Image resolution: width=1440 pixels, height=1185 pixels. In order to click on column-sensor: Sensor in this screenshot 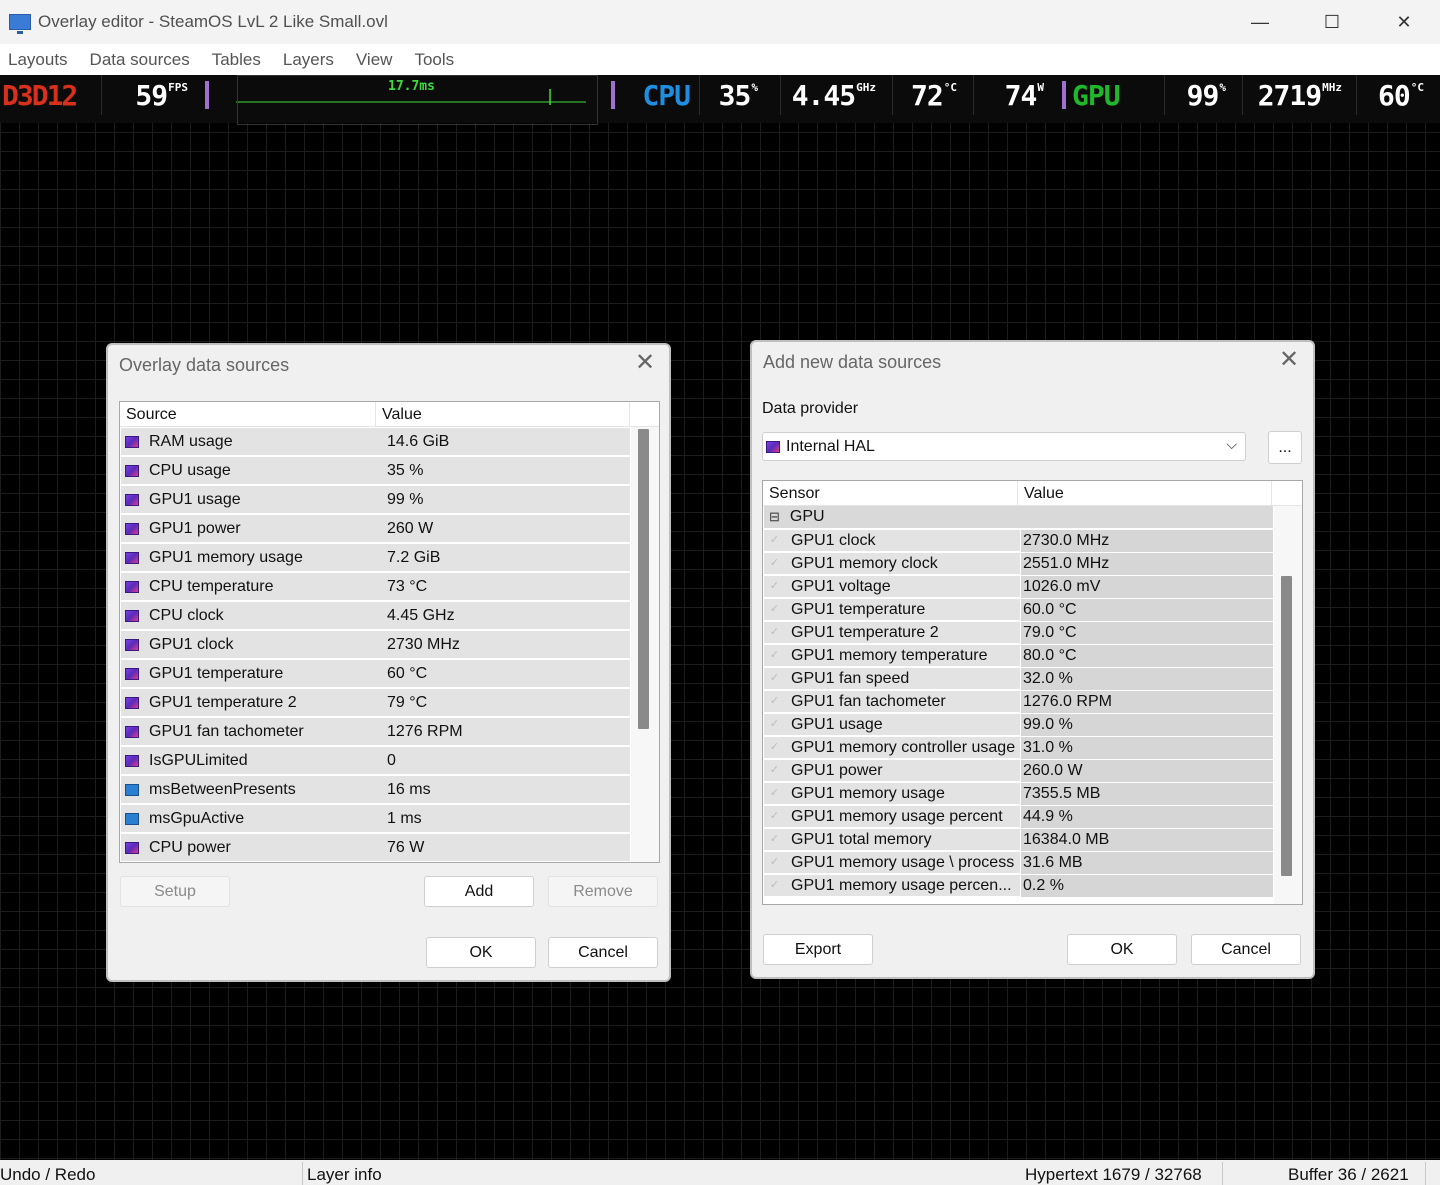, I will do `click(890, 493)`.